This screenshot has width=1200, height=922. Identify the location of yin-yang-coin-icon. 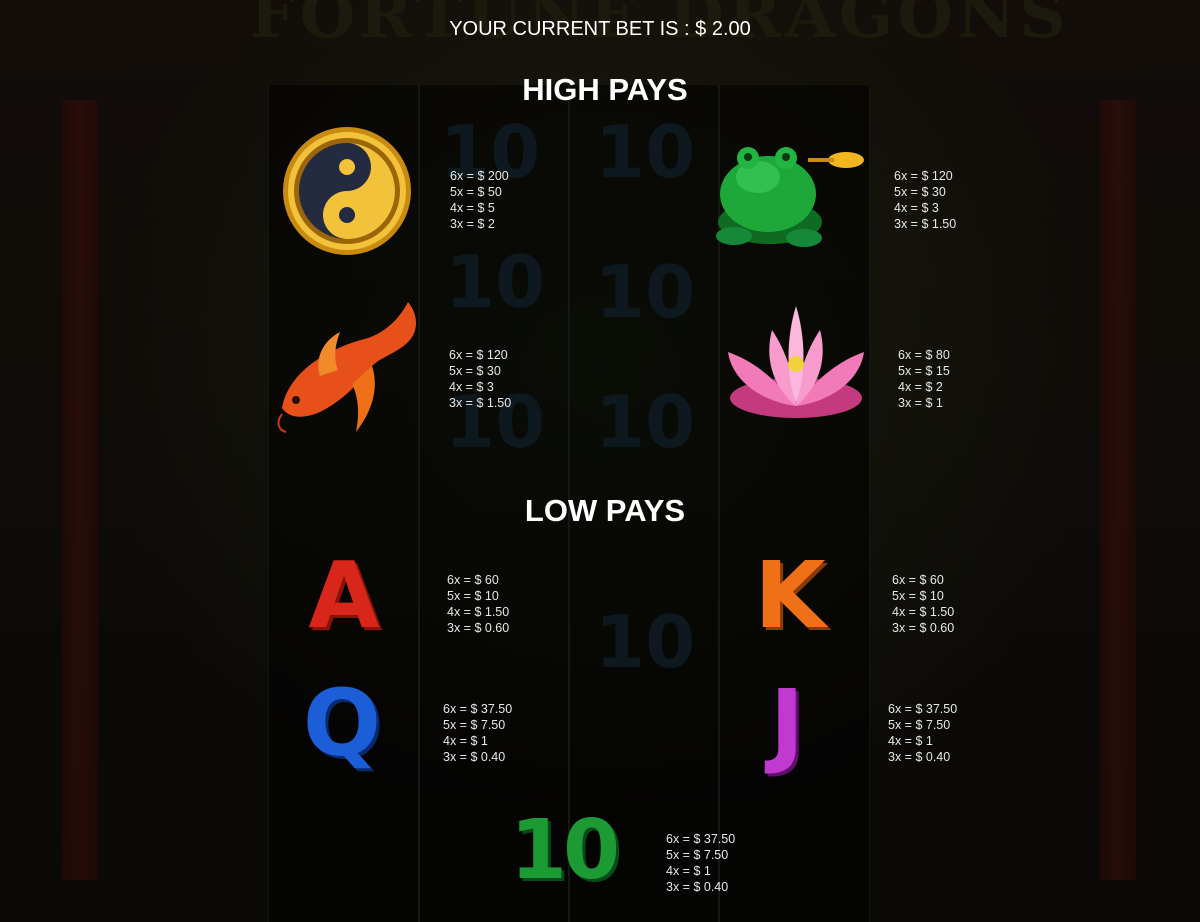
(347, 193).